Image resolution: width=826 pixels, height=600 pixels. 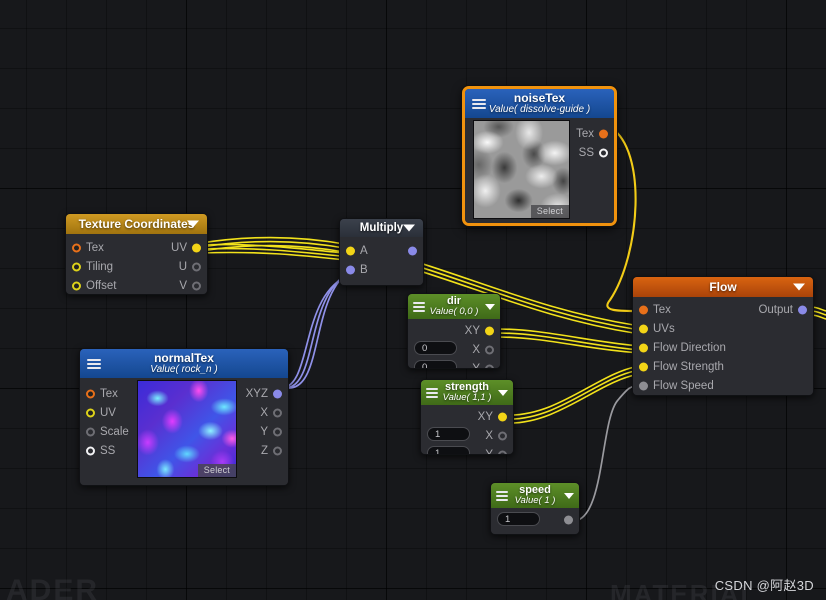 I want to click on output-label: U, so click(x=182, y=266).